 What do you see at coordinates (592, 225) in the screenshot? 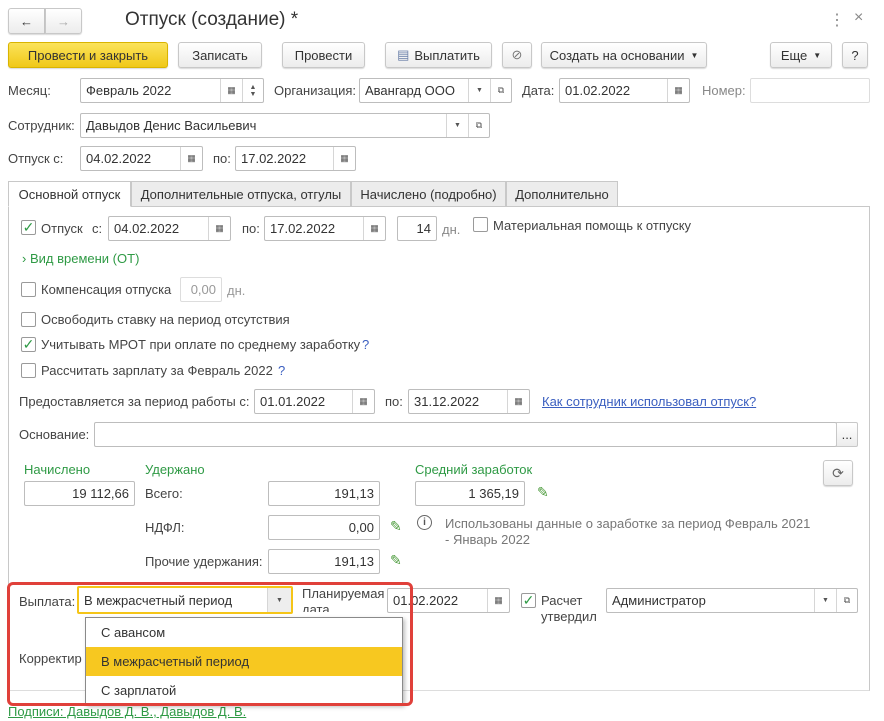
I see `material-help-label: Материальная помощь к отпуску` at bounding box center [592, 225].